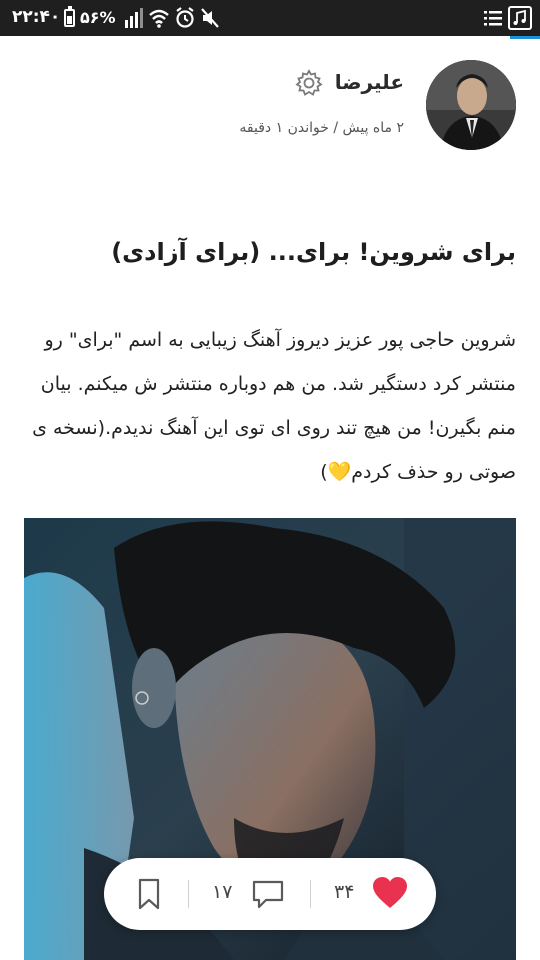 Image resolution: width=540 pixels, height=960 pixels. I want to click on like-button: ۳۴, so click(378, 894).